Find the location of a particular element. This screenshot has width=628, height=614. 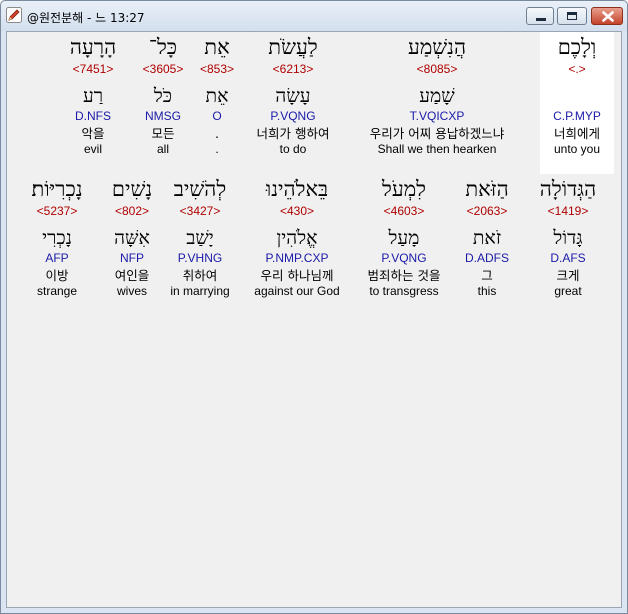

strong-number: <3427> is located at coordinates (200, 211).